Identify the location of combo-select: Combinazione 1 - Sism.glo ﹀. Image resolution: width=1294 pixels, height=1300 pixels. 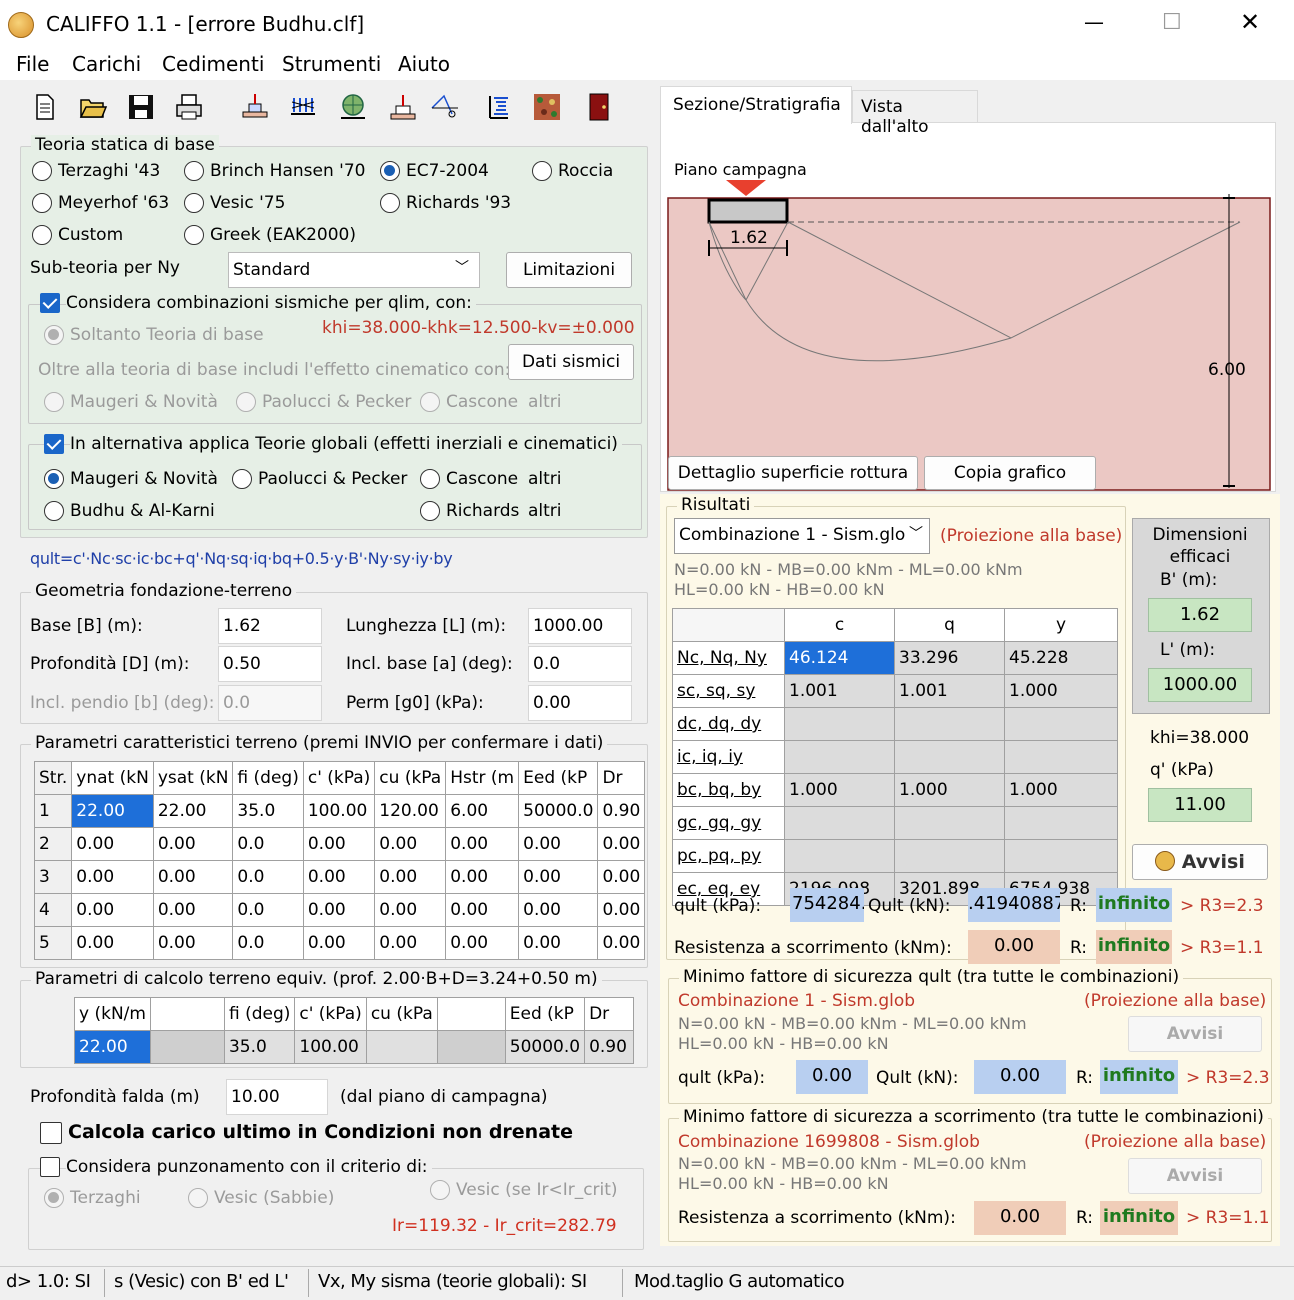
(802, 536).